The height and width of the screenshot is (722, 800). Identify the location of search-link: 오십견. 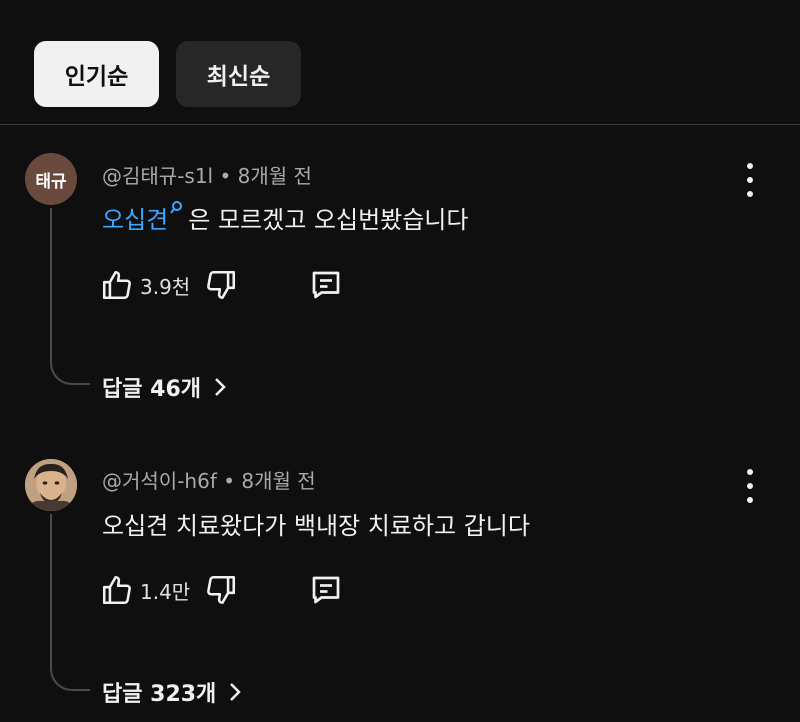
(135, 220).